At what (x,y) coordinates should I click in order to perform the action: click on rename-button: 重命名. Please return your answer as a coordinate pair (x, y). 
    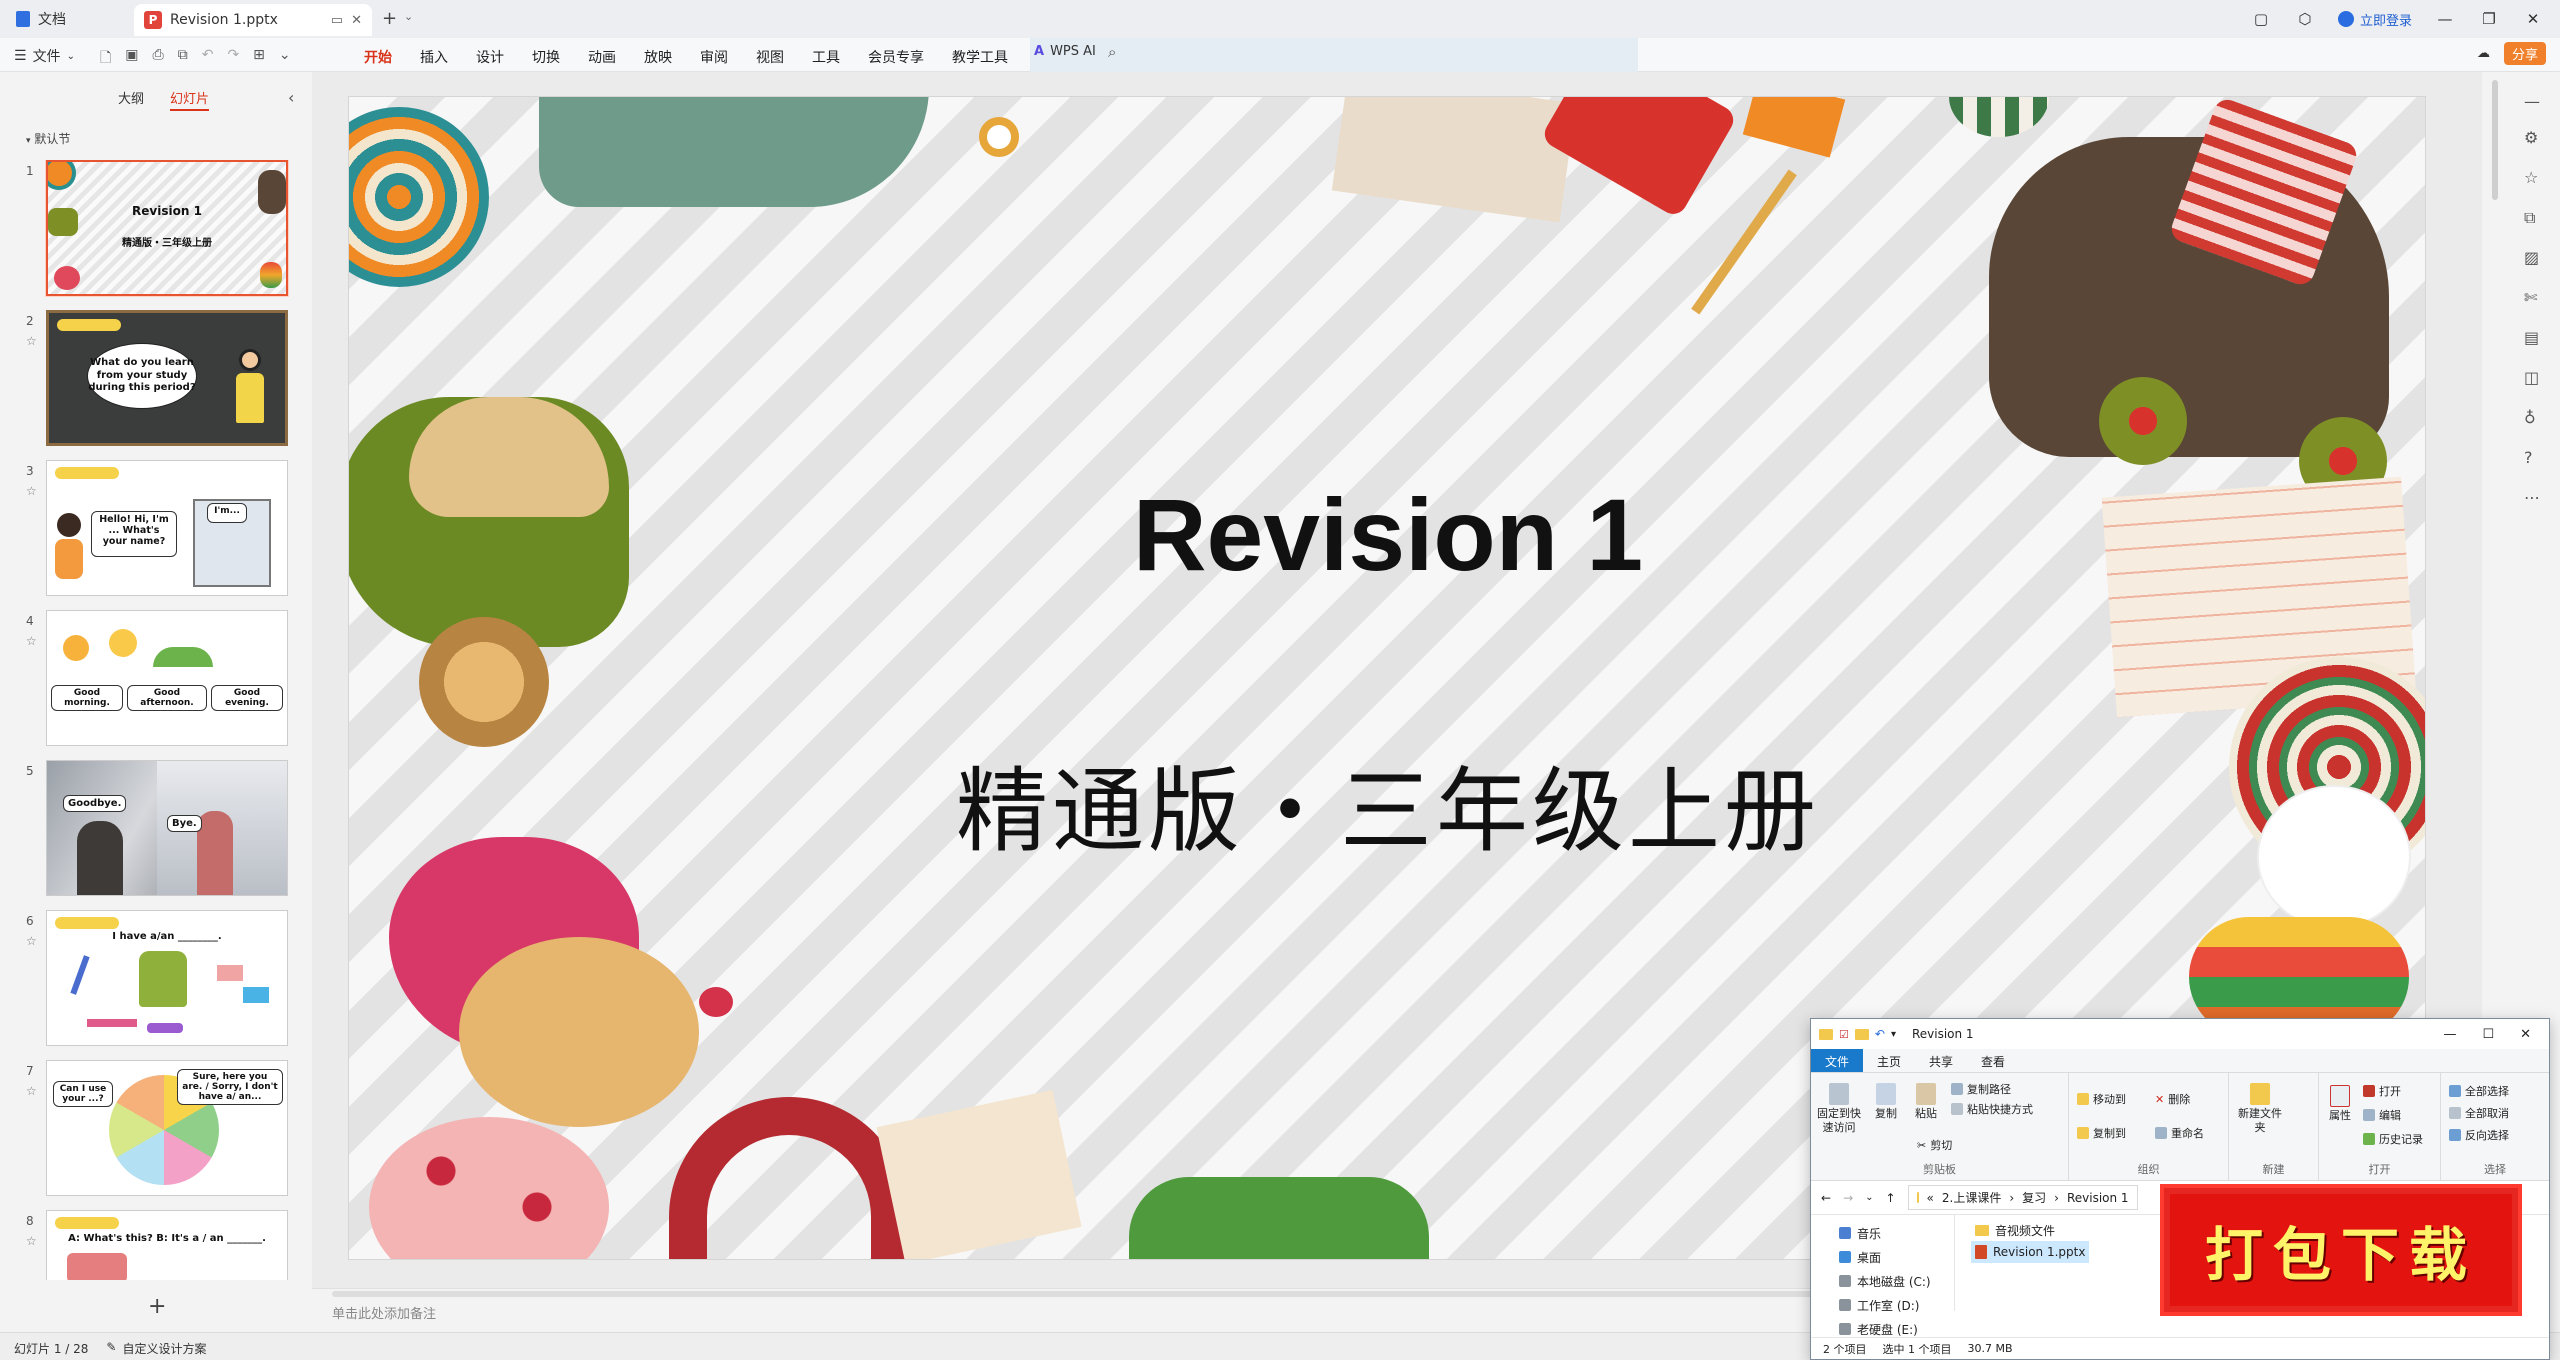
    Looking at the image, I should click on (2179, 1133).